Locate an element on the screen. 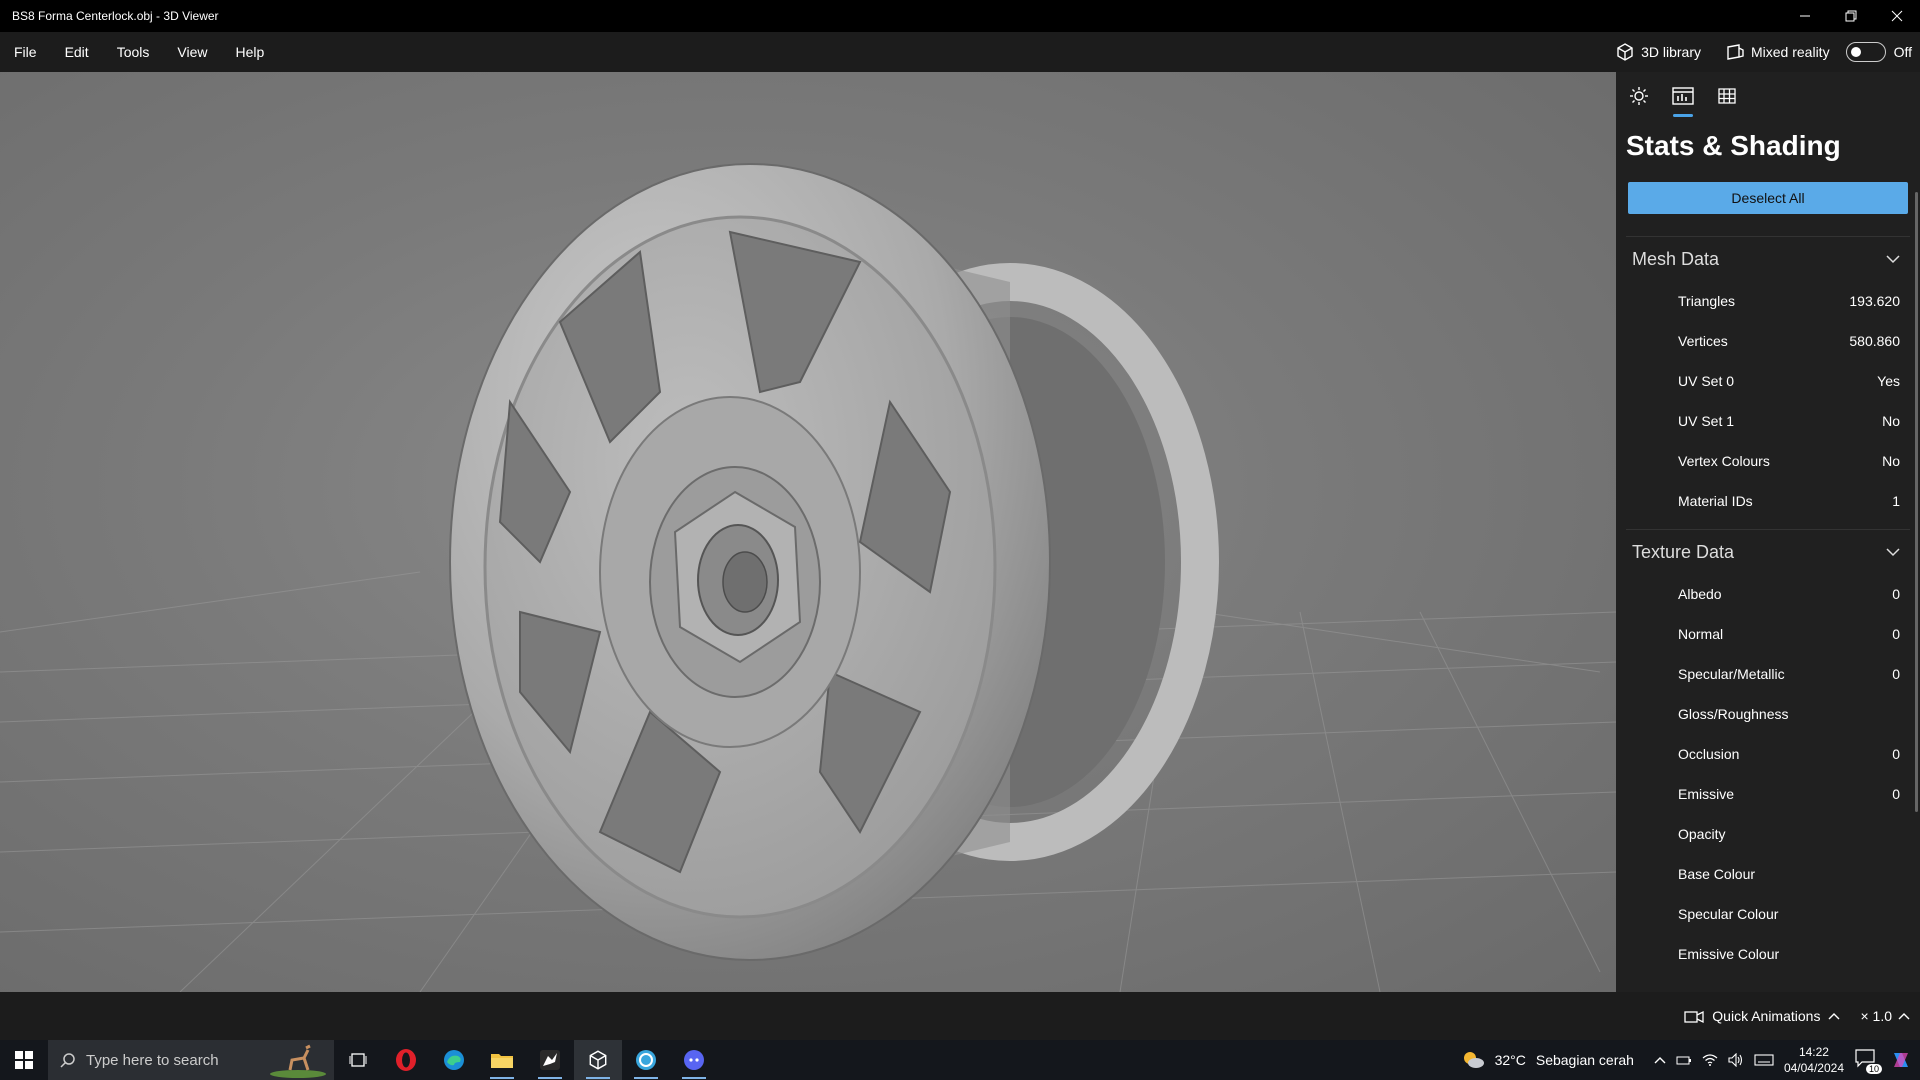  row-value: 1 is located at coordinates (1896, 501).